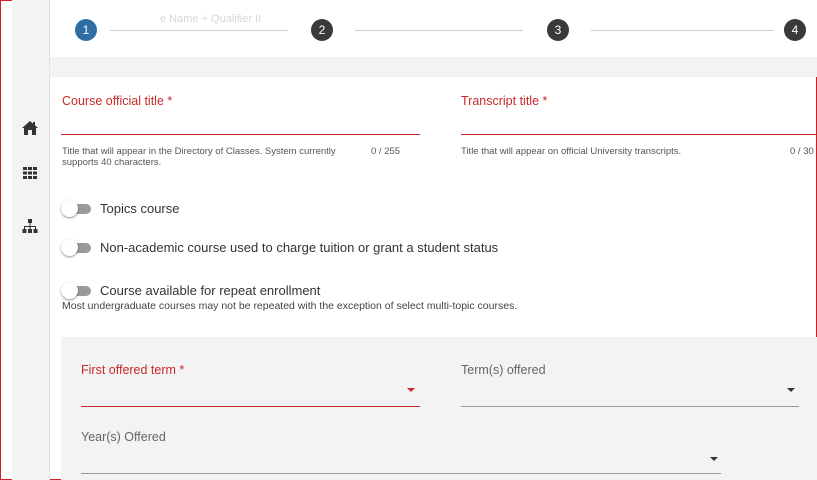 This screenshot has height=480, width=817. What do you see at coordinates (133, 370) in the screenshot?
I see `first-offered-term-label: First offered term *` at bounding box center [133, 370].